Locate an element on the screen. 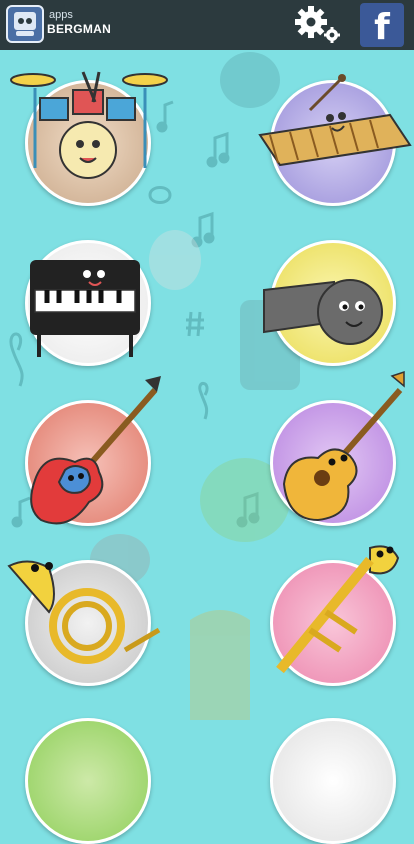 Image resolution: width=414 pixels, height=844 pixels. trumpet-button is located at coordinates (335, 615).